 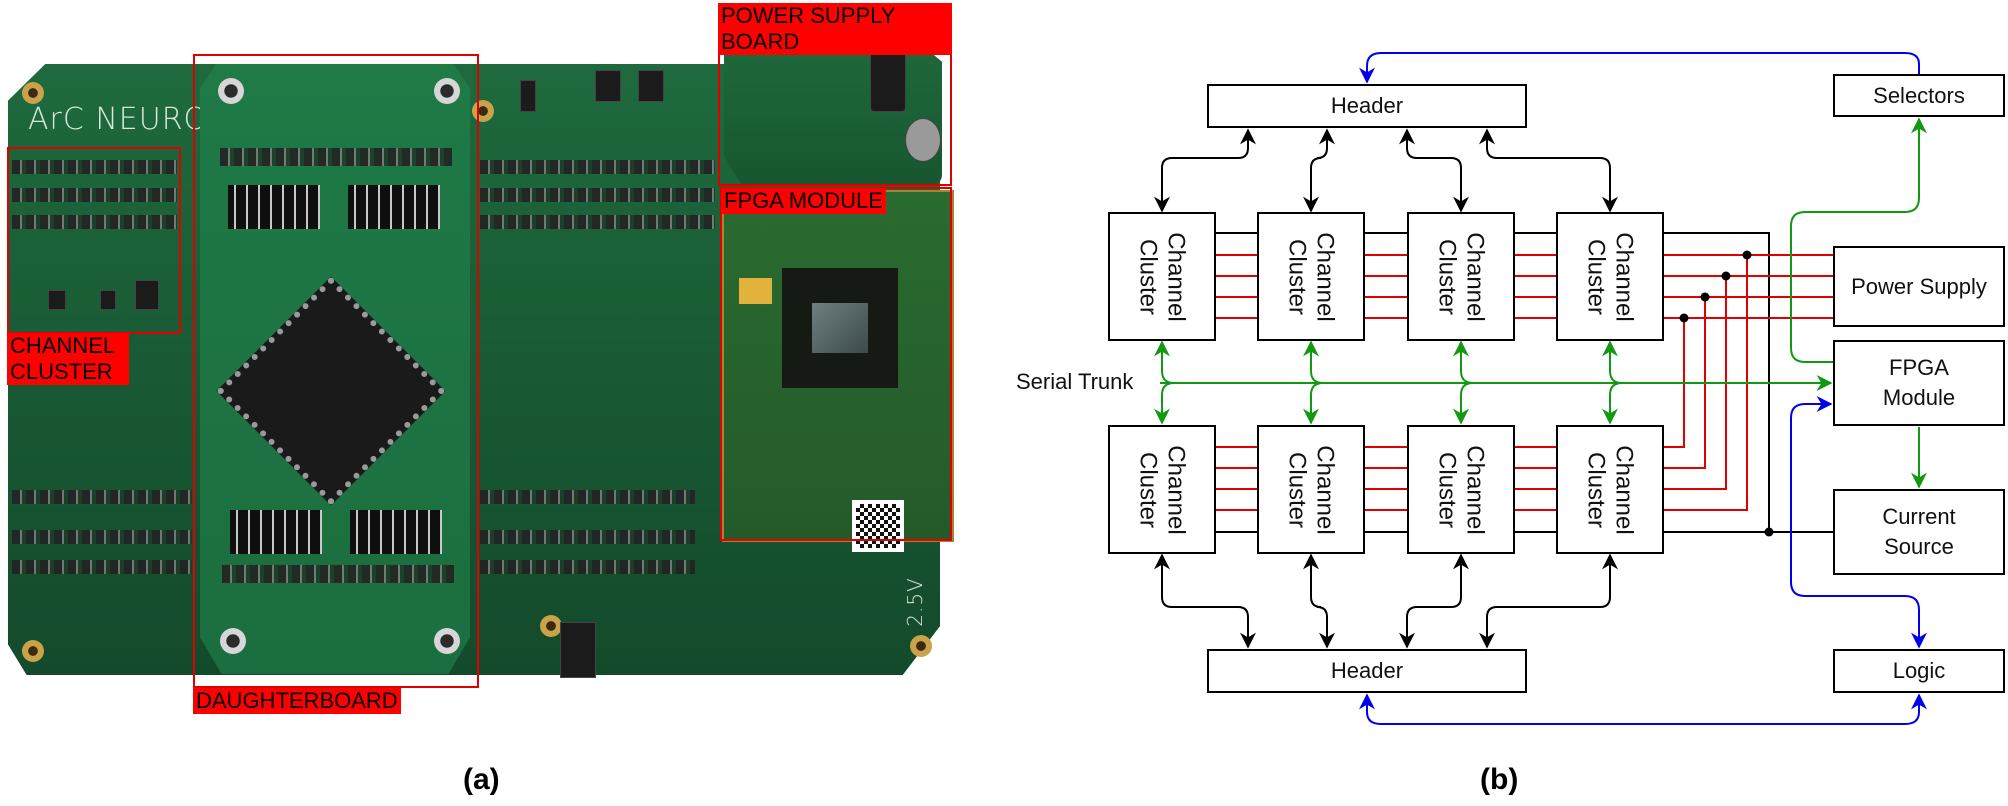 I want to click on selectors-block: Selectors, so click(x=1919, y=95).